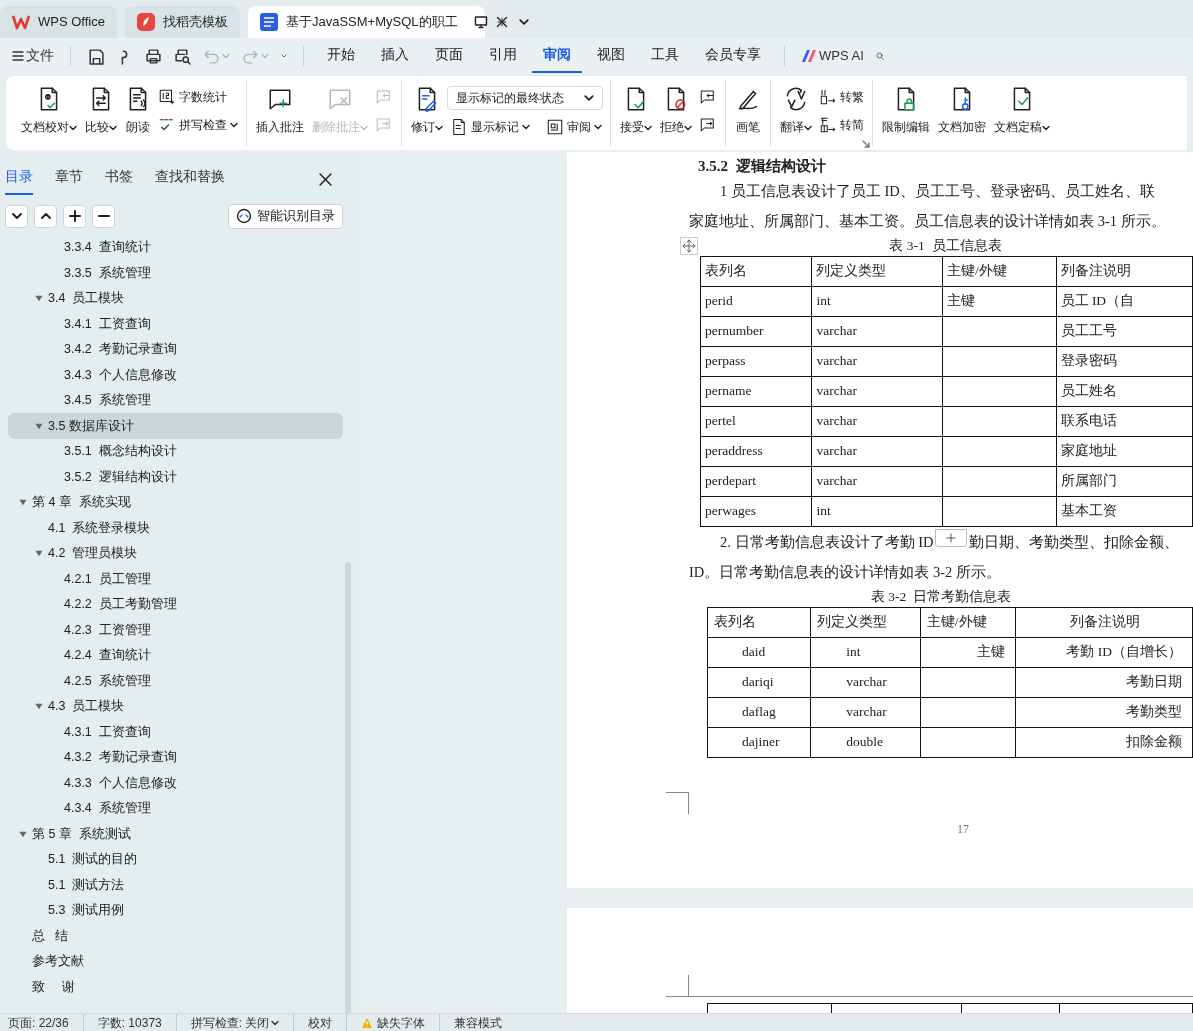  What do you see at coordinates (395, 56) in the screenshot?
I see `ribbon-tab: 插入` at bounding box center [395, 56].